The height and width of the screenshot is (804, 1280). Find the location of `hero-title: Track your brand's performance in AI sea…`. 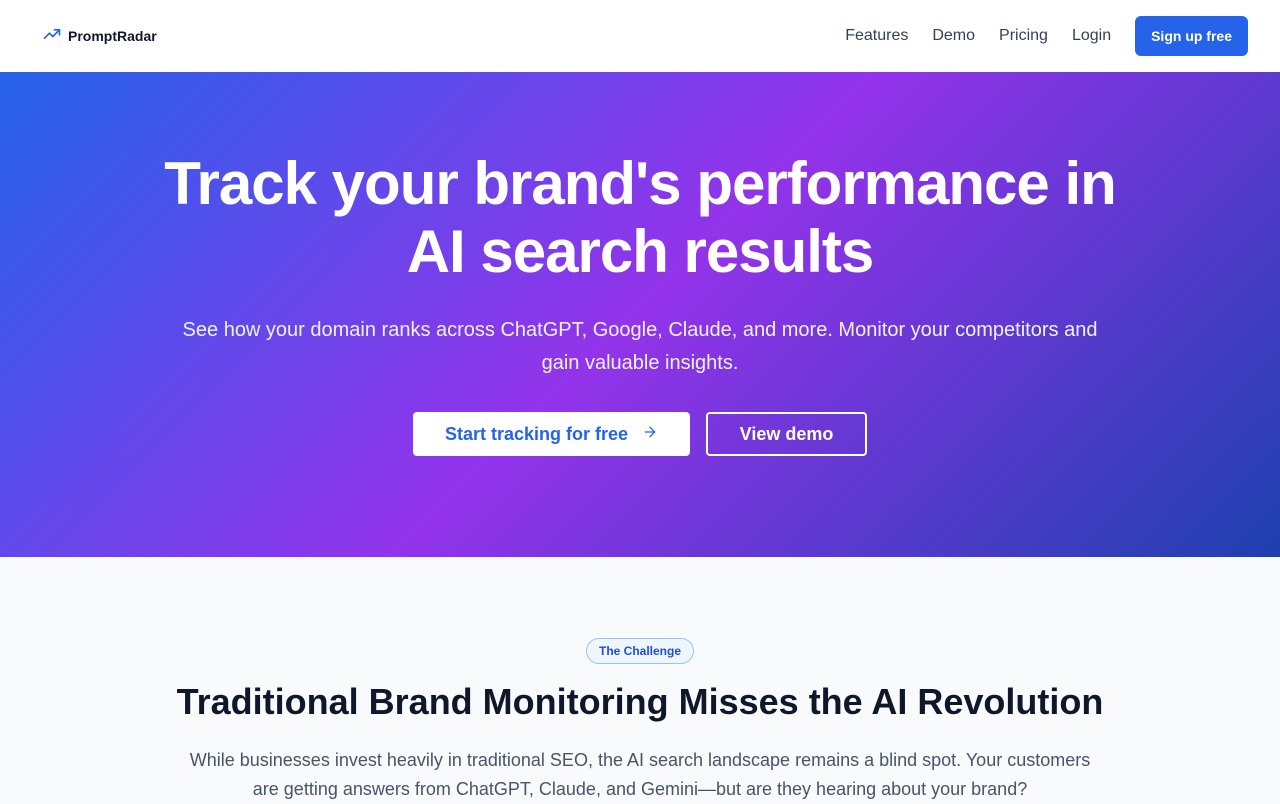

hero-title: Track your brand's performance in AI sea… is located at coordinates (640, 217).